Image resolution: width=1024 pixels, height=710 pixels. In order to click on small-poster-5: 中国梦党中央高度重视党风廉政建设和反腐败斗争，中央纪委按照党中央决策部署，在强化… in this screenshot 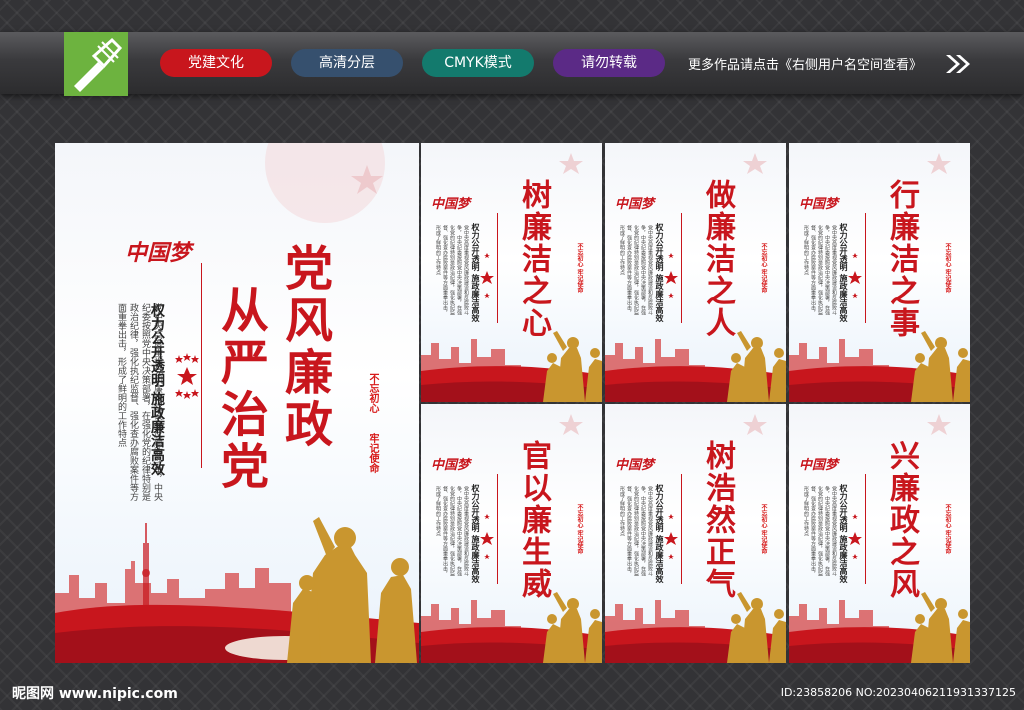, I will do `click(695, 533)`.